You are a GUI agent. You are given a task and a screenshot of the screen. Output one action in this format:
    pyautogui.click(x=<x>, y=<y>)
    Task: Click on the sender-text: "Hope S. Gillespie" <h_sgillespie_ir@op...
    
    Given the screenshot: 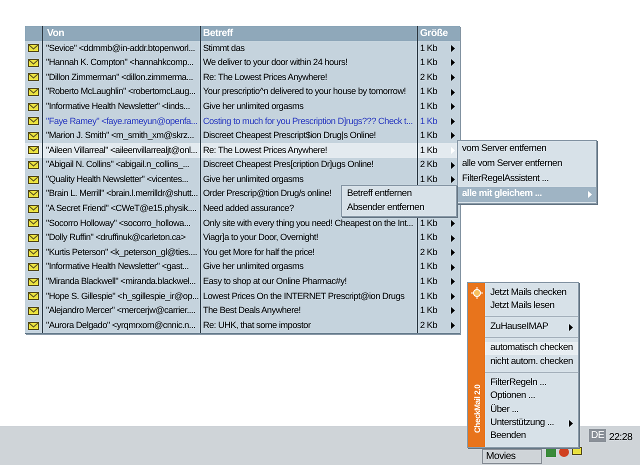 What is the action you would take?
    pyautogui.click(x=122, y=296)
    